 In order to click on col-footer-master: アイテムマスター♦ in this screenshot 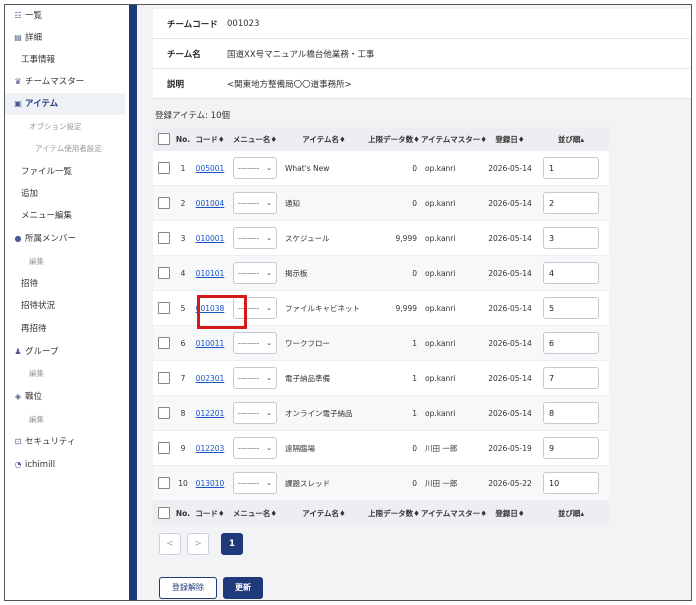, I will do `click(454, 513)`.